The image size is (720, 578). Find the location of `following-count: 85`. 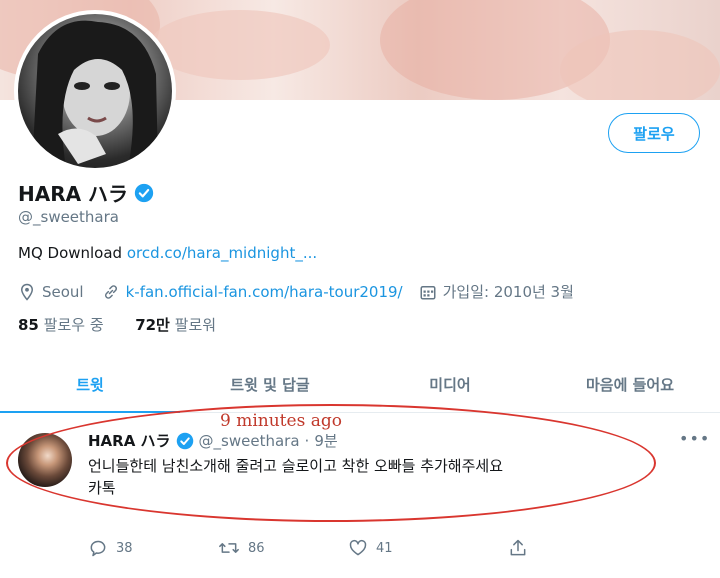

following-count: 85 is located at coordinates (28, 325).